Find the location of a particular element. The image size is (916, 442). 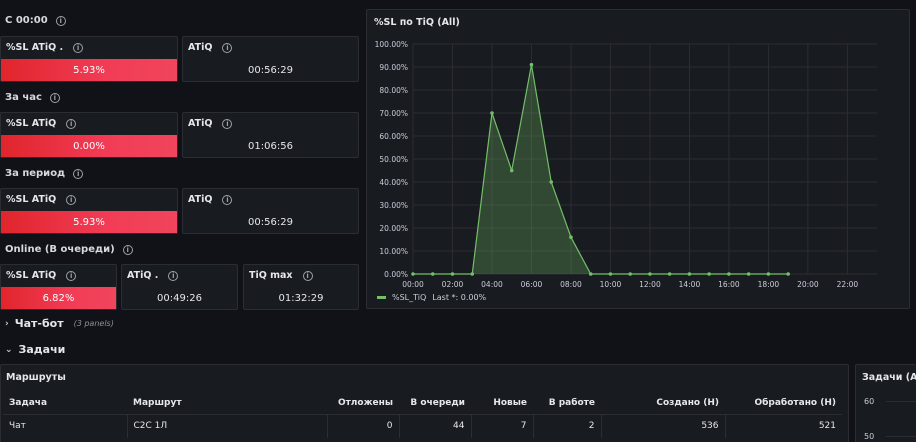

stat-panel-sl-r1: %SL ATiQ . i 5.93% is located at coordinates (89, 59).